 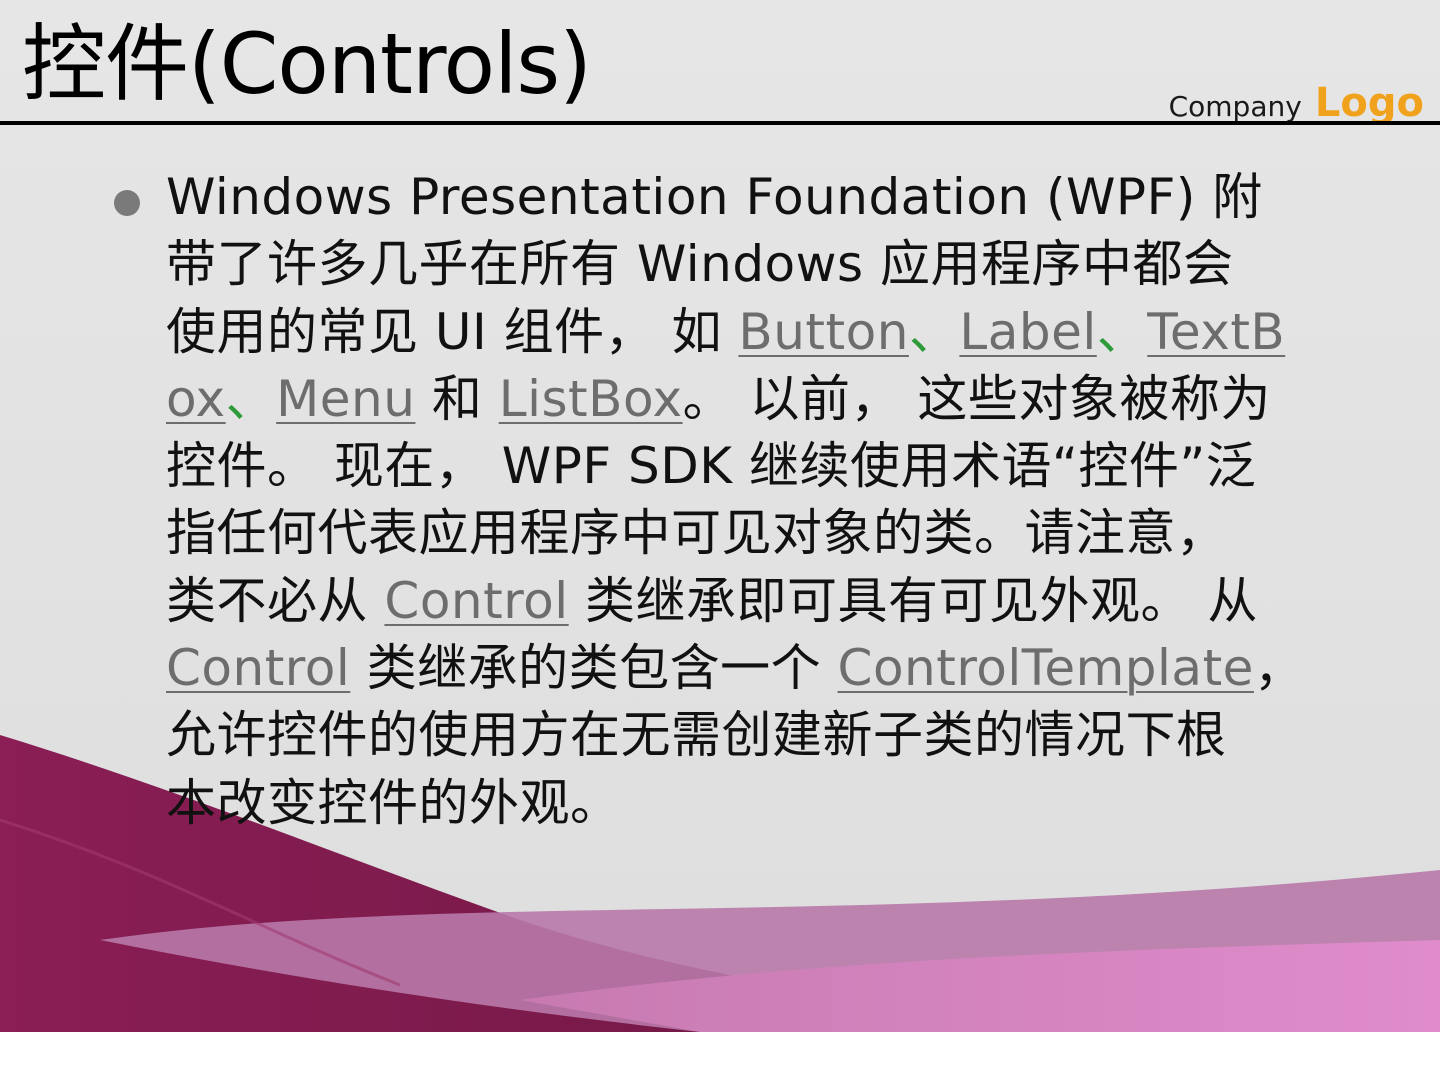 I want to click on title-divider, so click(x=720, y=123).